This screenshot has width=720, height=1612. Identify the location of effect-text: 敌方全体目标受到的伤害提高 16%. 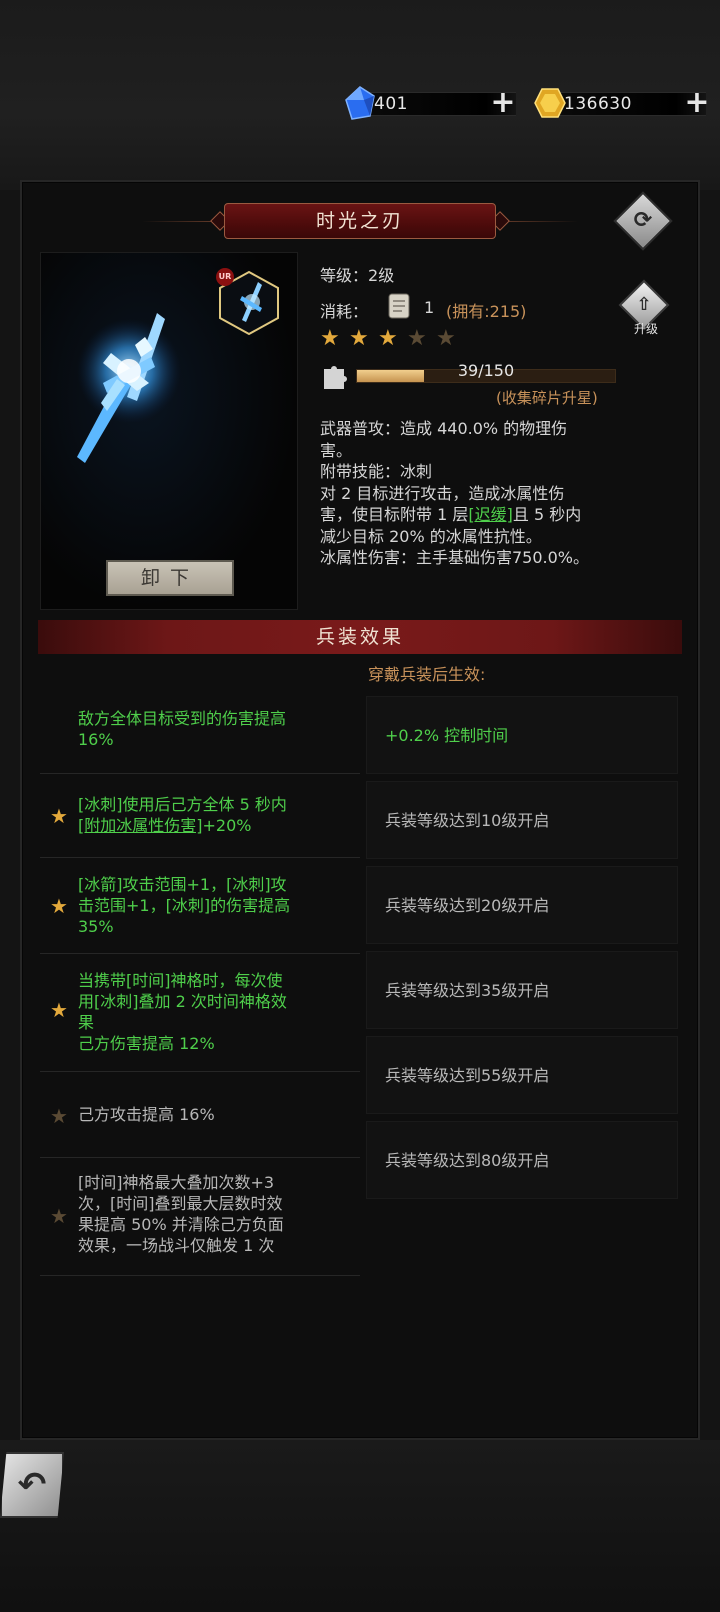
(182, 729).